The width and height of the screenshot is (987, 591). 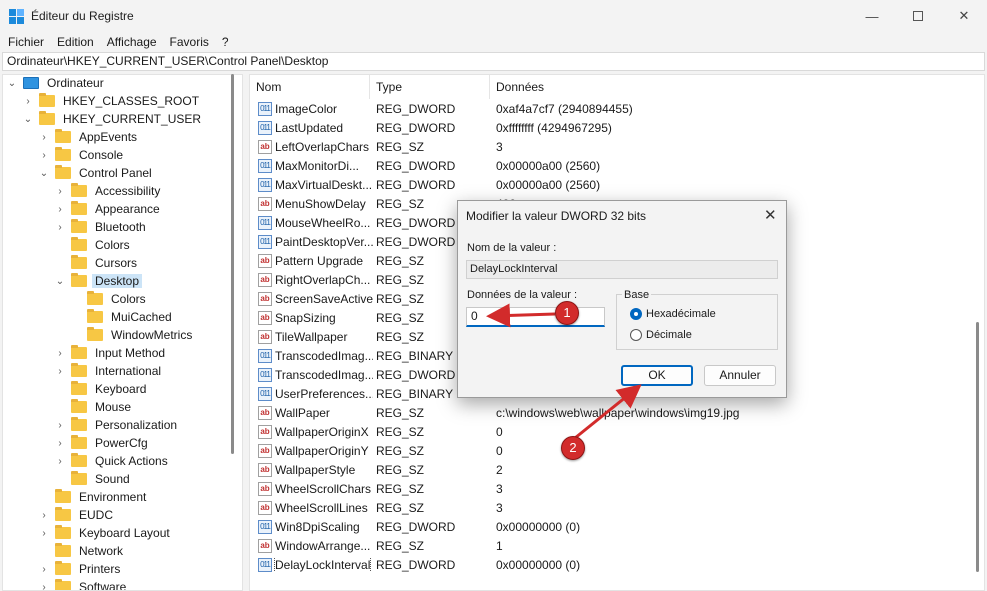 I want to click on tree-item: Network, so click(x=82, y=551).